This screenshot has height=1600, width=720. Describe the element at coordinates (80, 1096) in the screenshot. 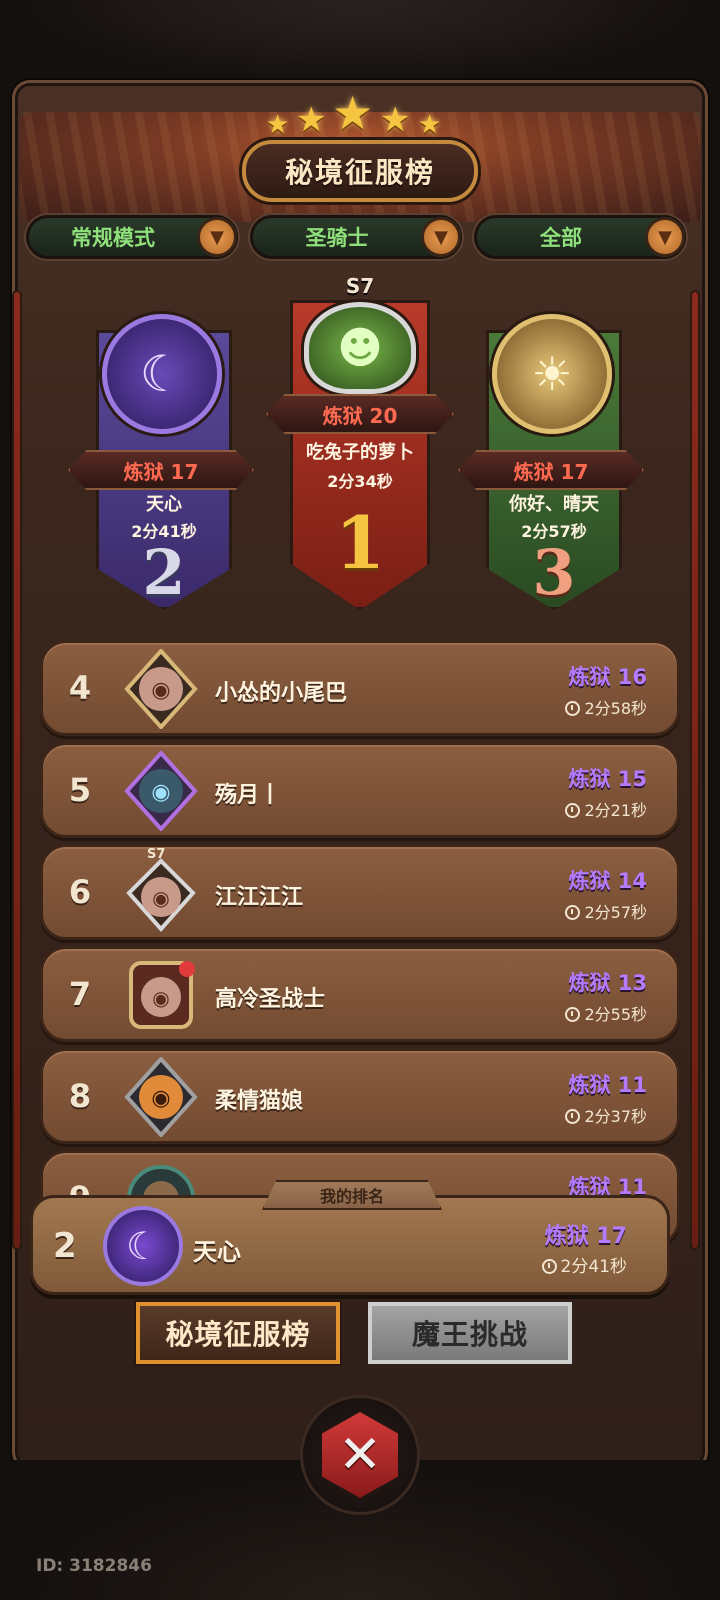

I see `row-rank: 8` at that location.